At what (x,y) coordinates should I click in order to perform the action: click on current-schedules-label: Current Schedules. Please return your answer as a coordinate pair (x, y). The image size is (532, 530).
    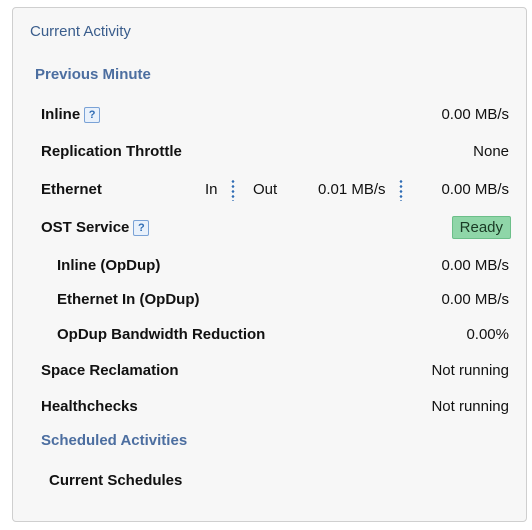
    Looking at the image, I should click on (116, 480).